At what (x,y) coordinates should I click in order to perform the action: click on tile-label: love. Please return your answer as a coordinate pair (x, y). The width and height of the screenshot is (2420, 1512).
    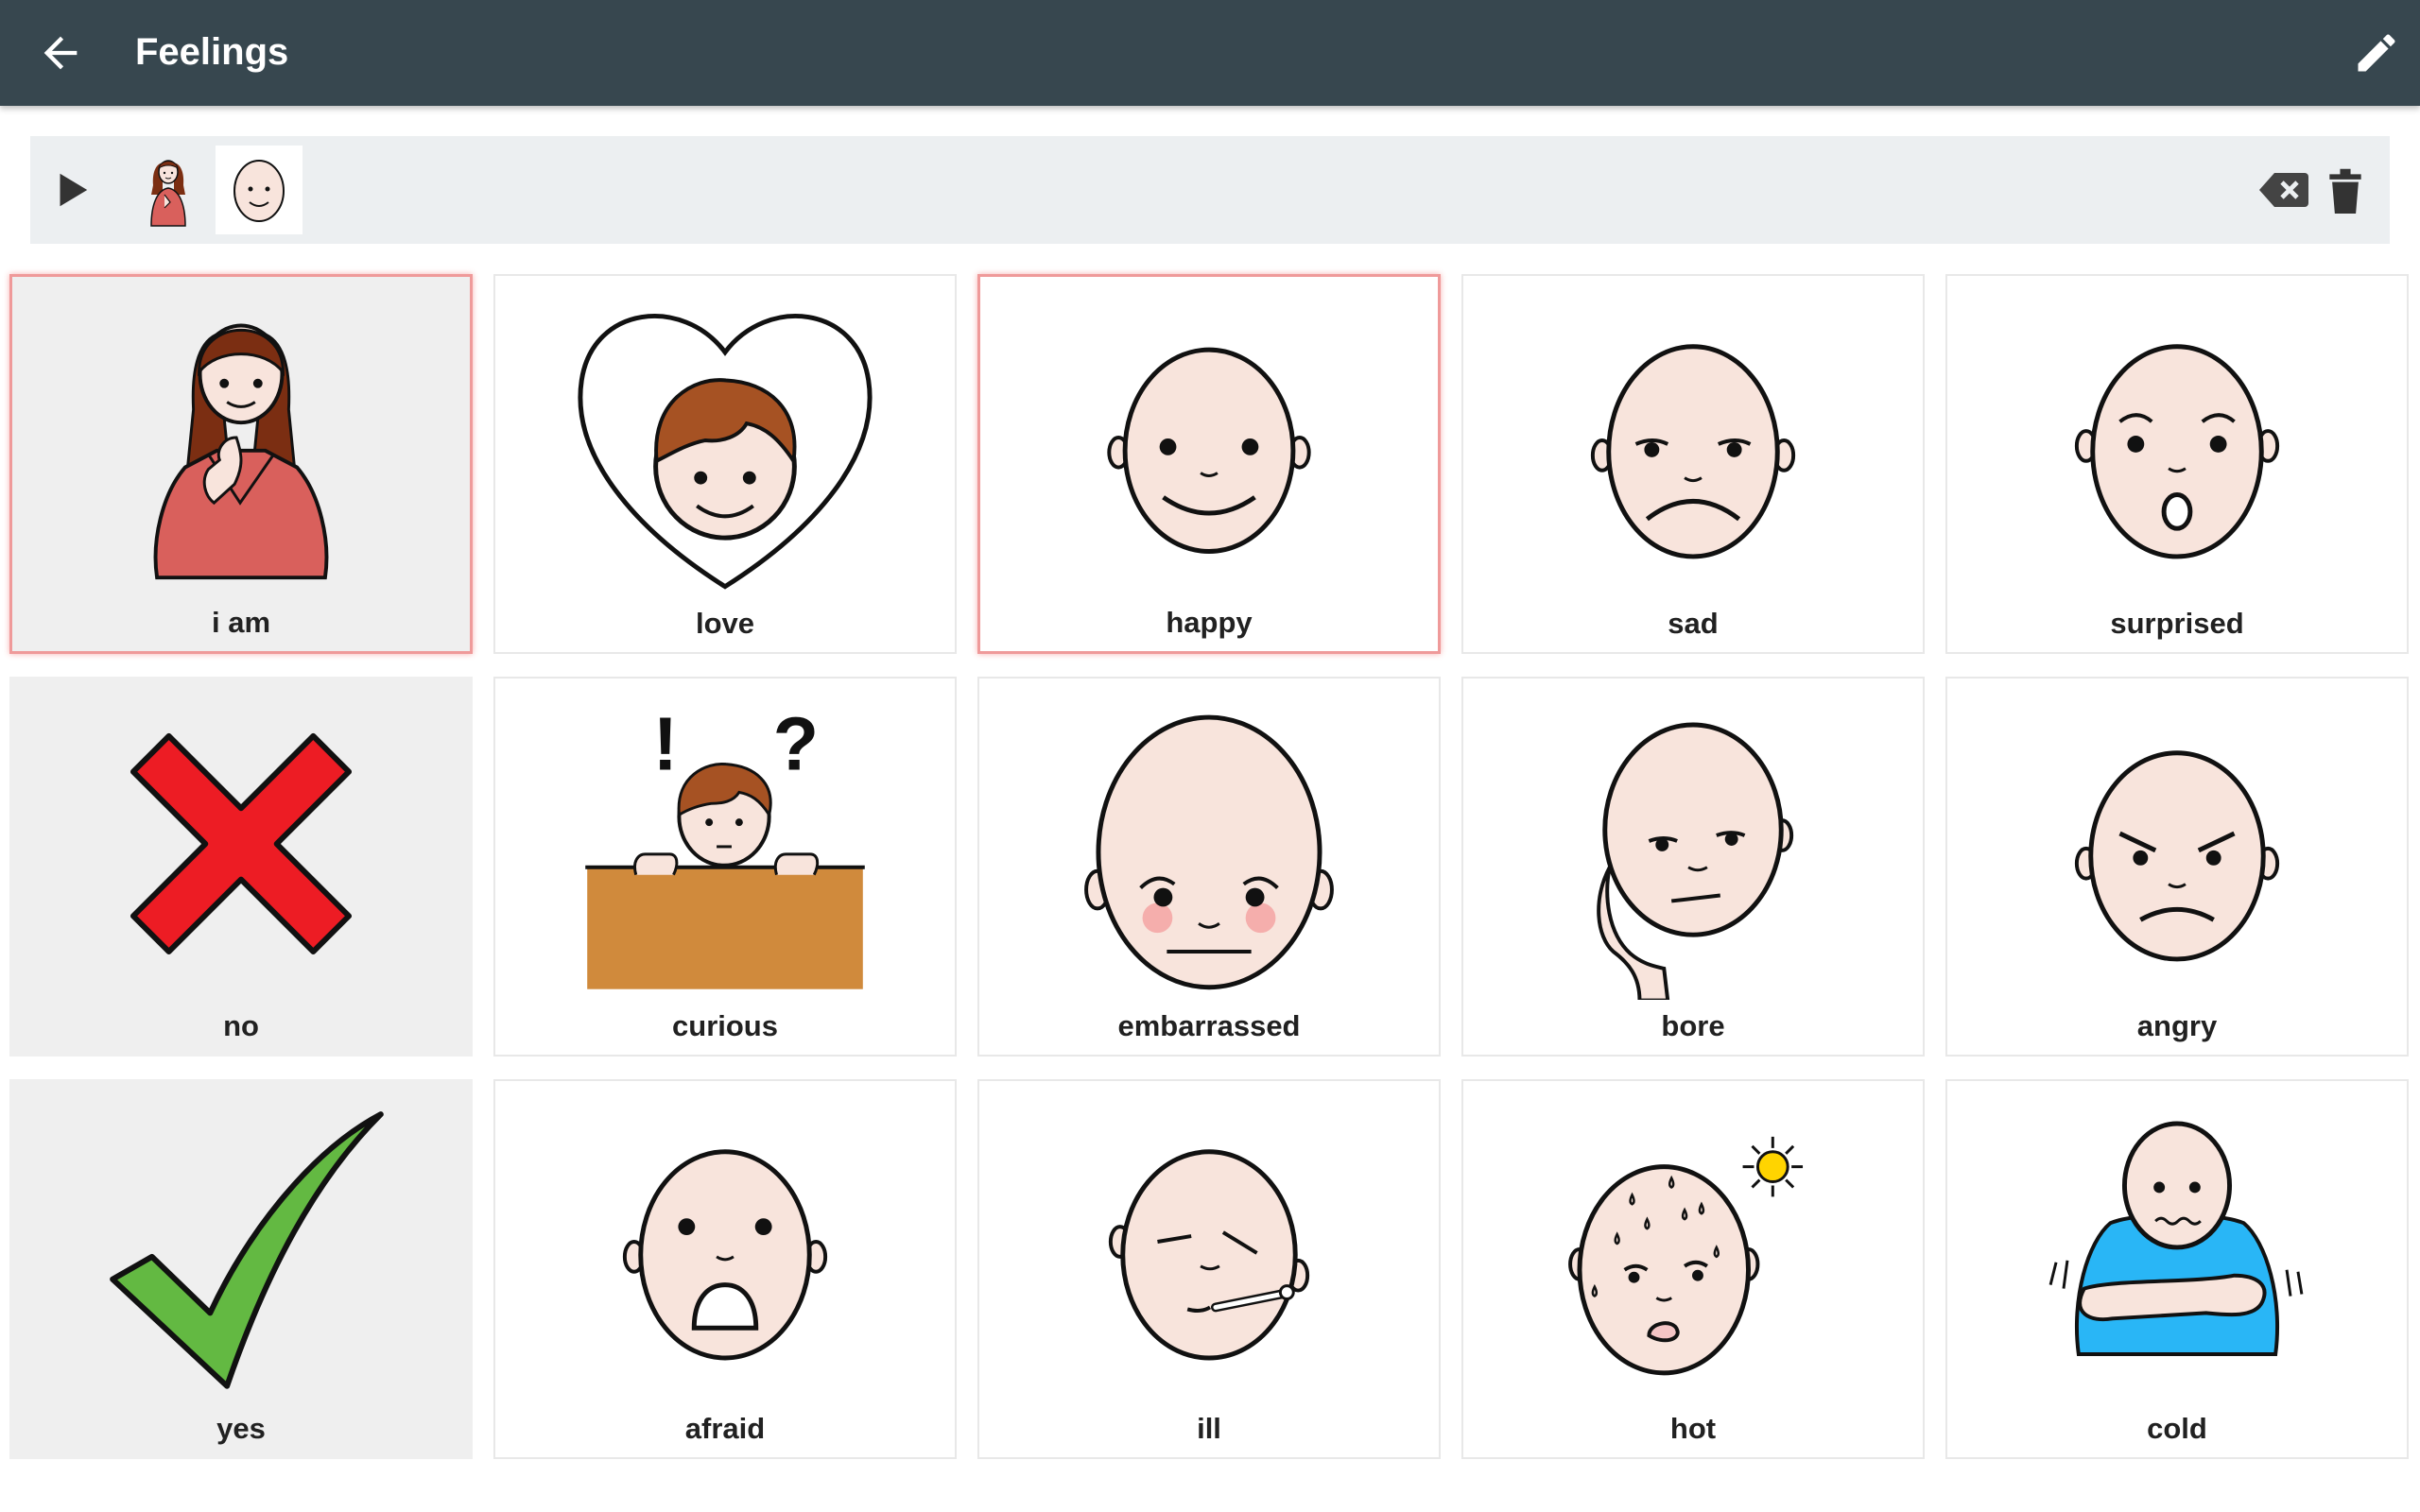
    Looking at the image, I should click on (725, 623).